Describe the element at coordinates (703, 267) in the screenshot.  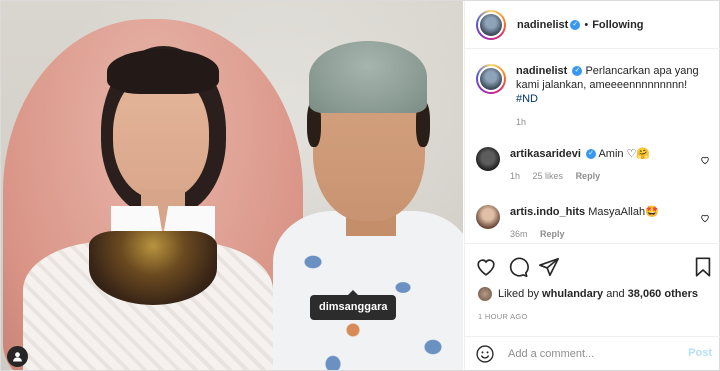
I see `save-bookmark-icon` at that location.